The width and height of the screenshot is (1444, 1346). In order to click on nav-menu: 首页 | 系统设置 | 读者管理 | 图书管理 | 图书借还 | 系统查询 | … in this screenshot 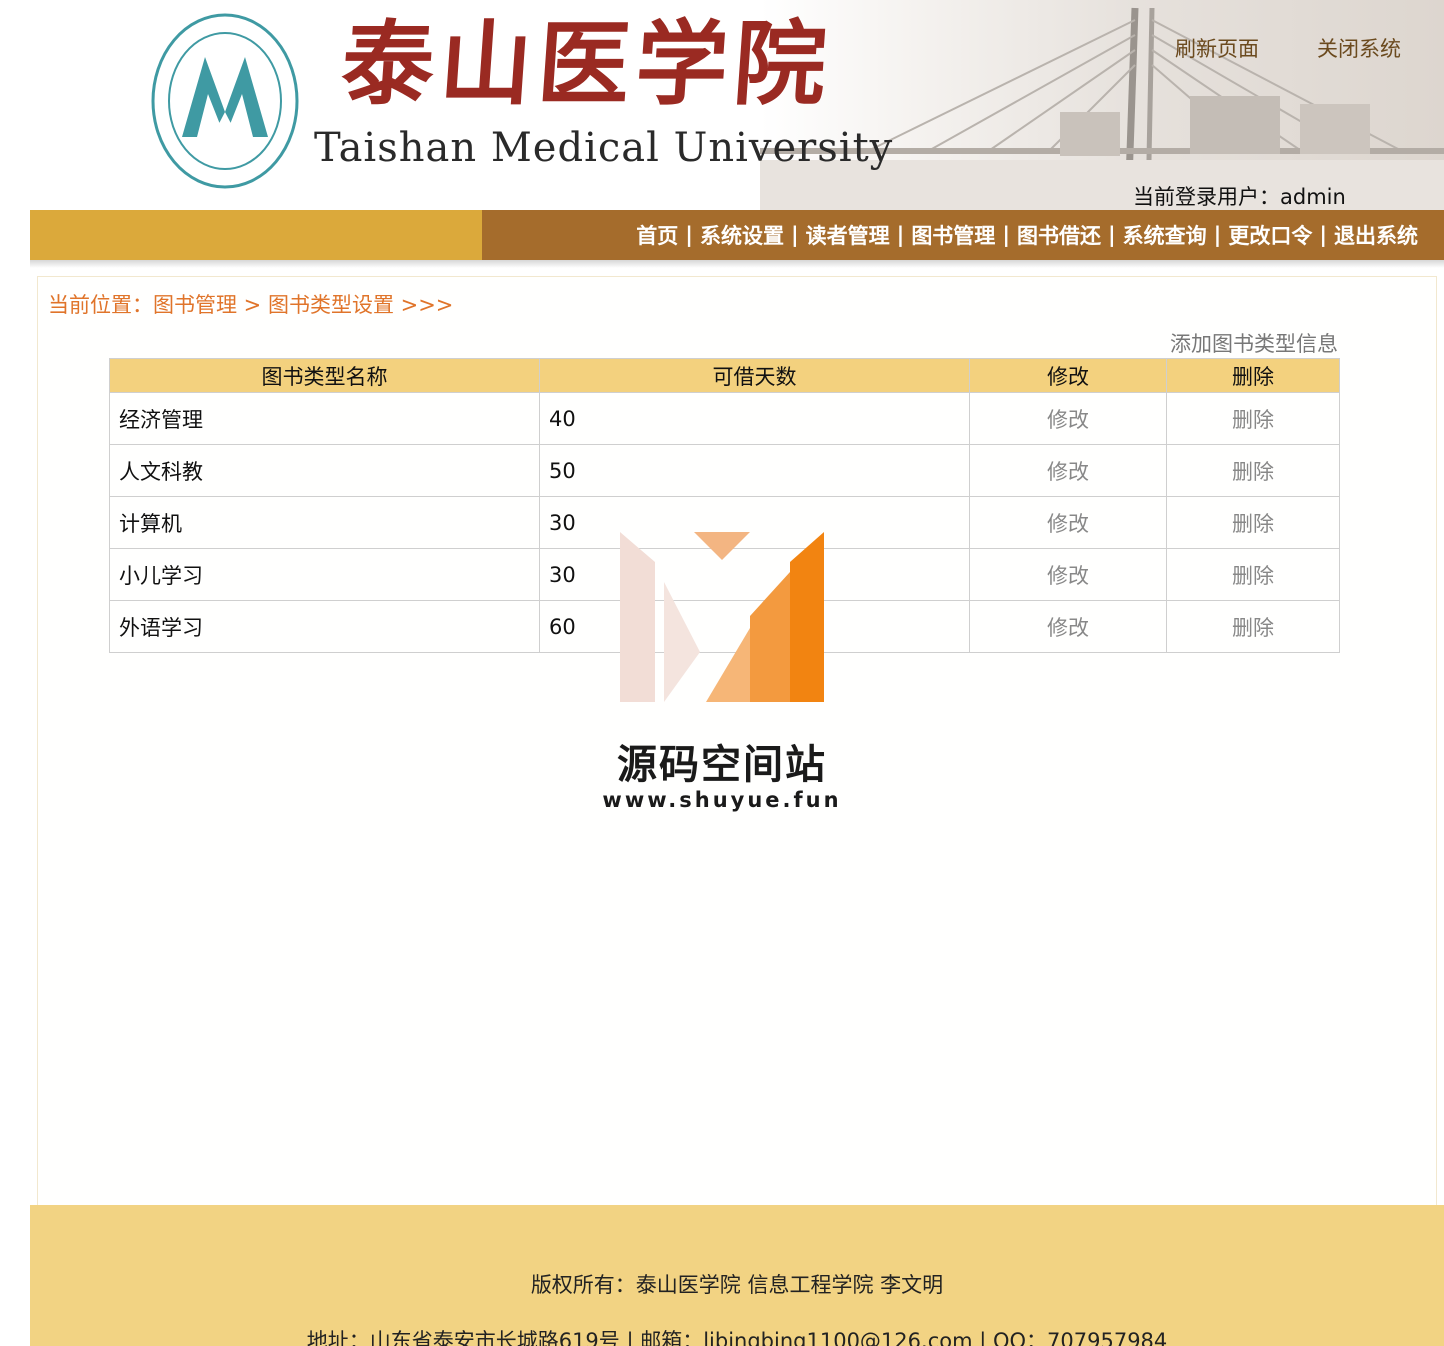, I will do `click(963, 235)`.